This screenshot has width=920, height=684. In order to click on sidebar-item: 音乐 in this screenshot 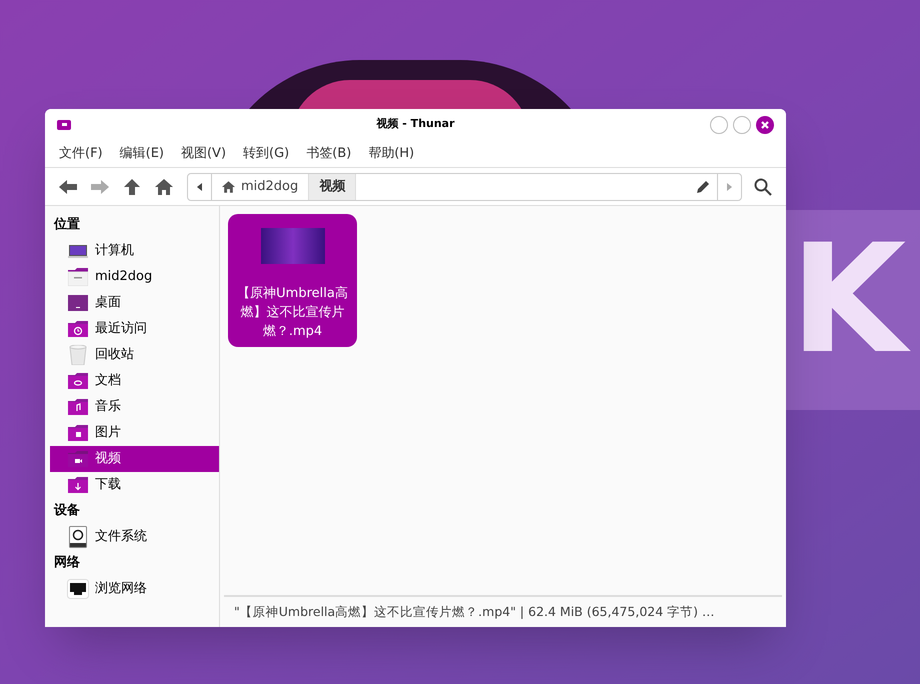, I will do `click(134, 407)`.